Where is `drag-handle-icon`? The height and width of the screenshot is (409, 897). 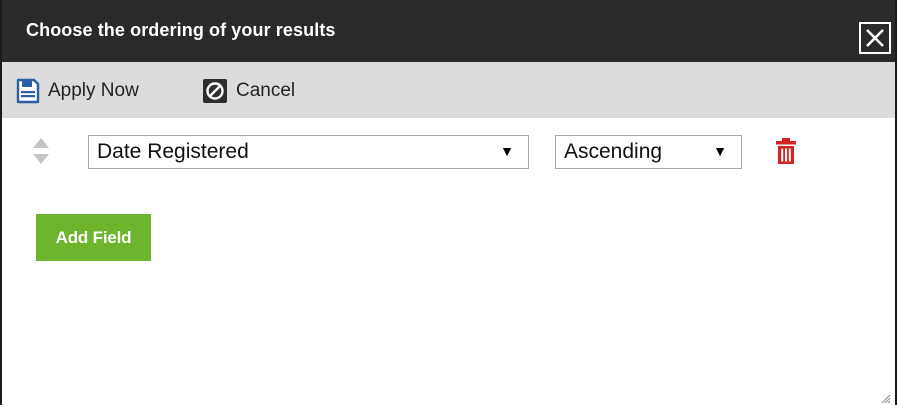
drag-handle-icon is located at coordinates (41, 151).